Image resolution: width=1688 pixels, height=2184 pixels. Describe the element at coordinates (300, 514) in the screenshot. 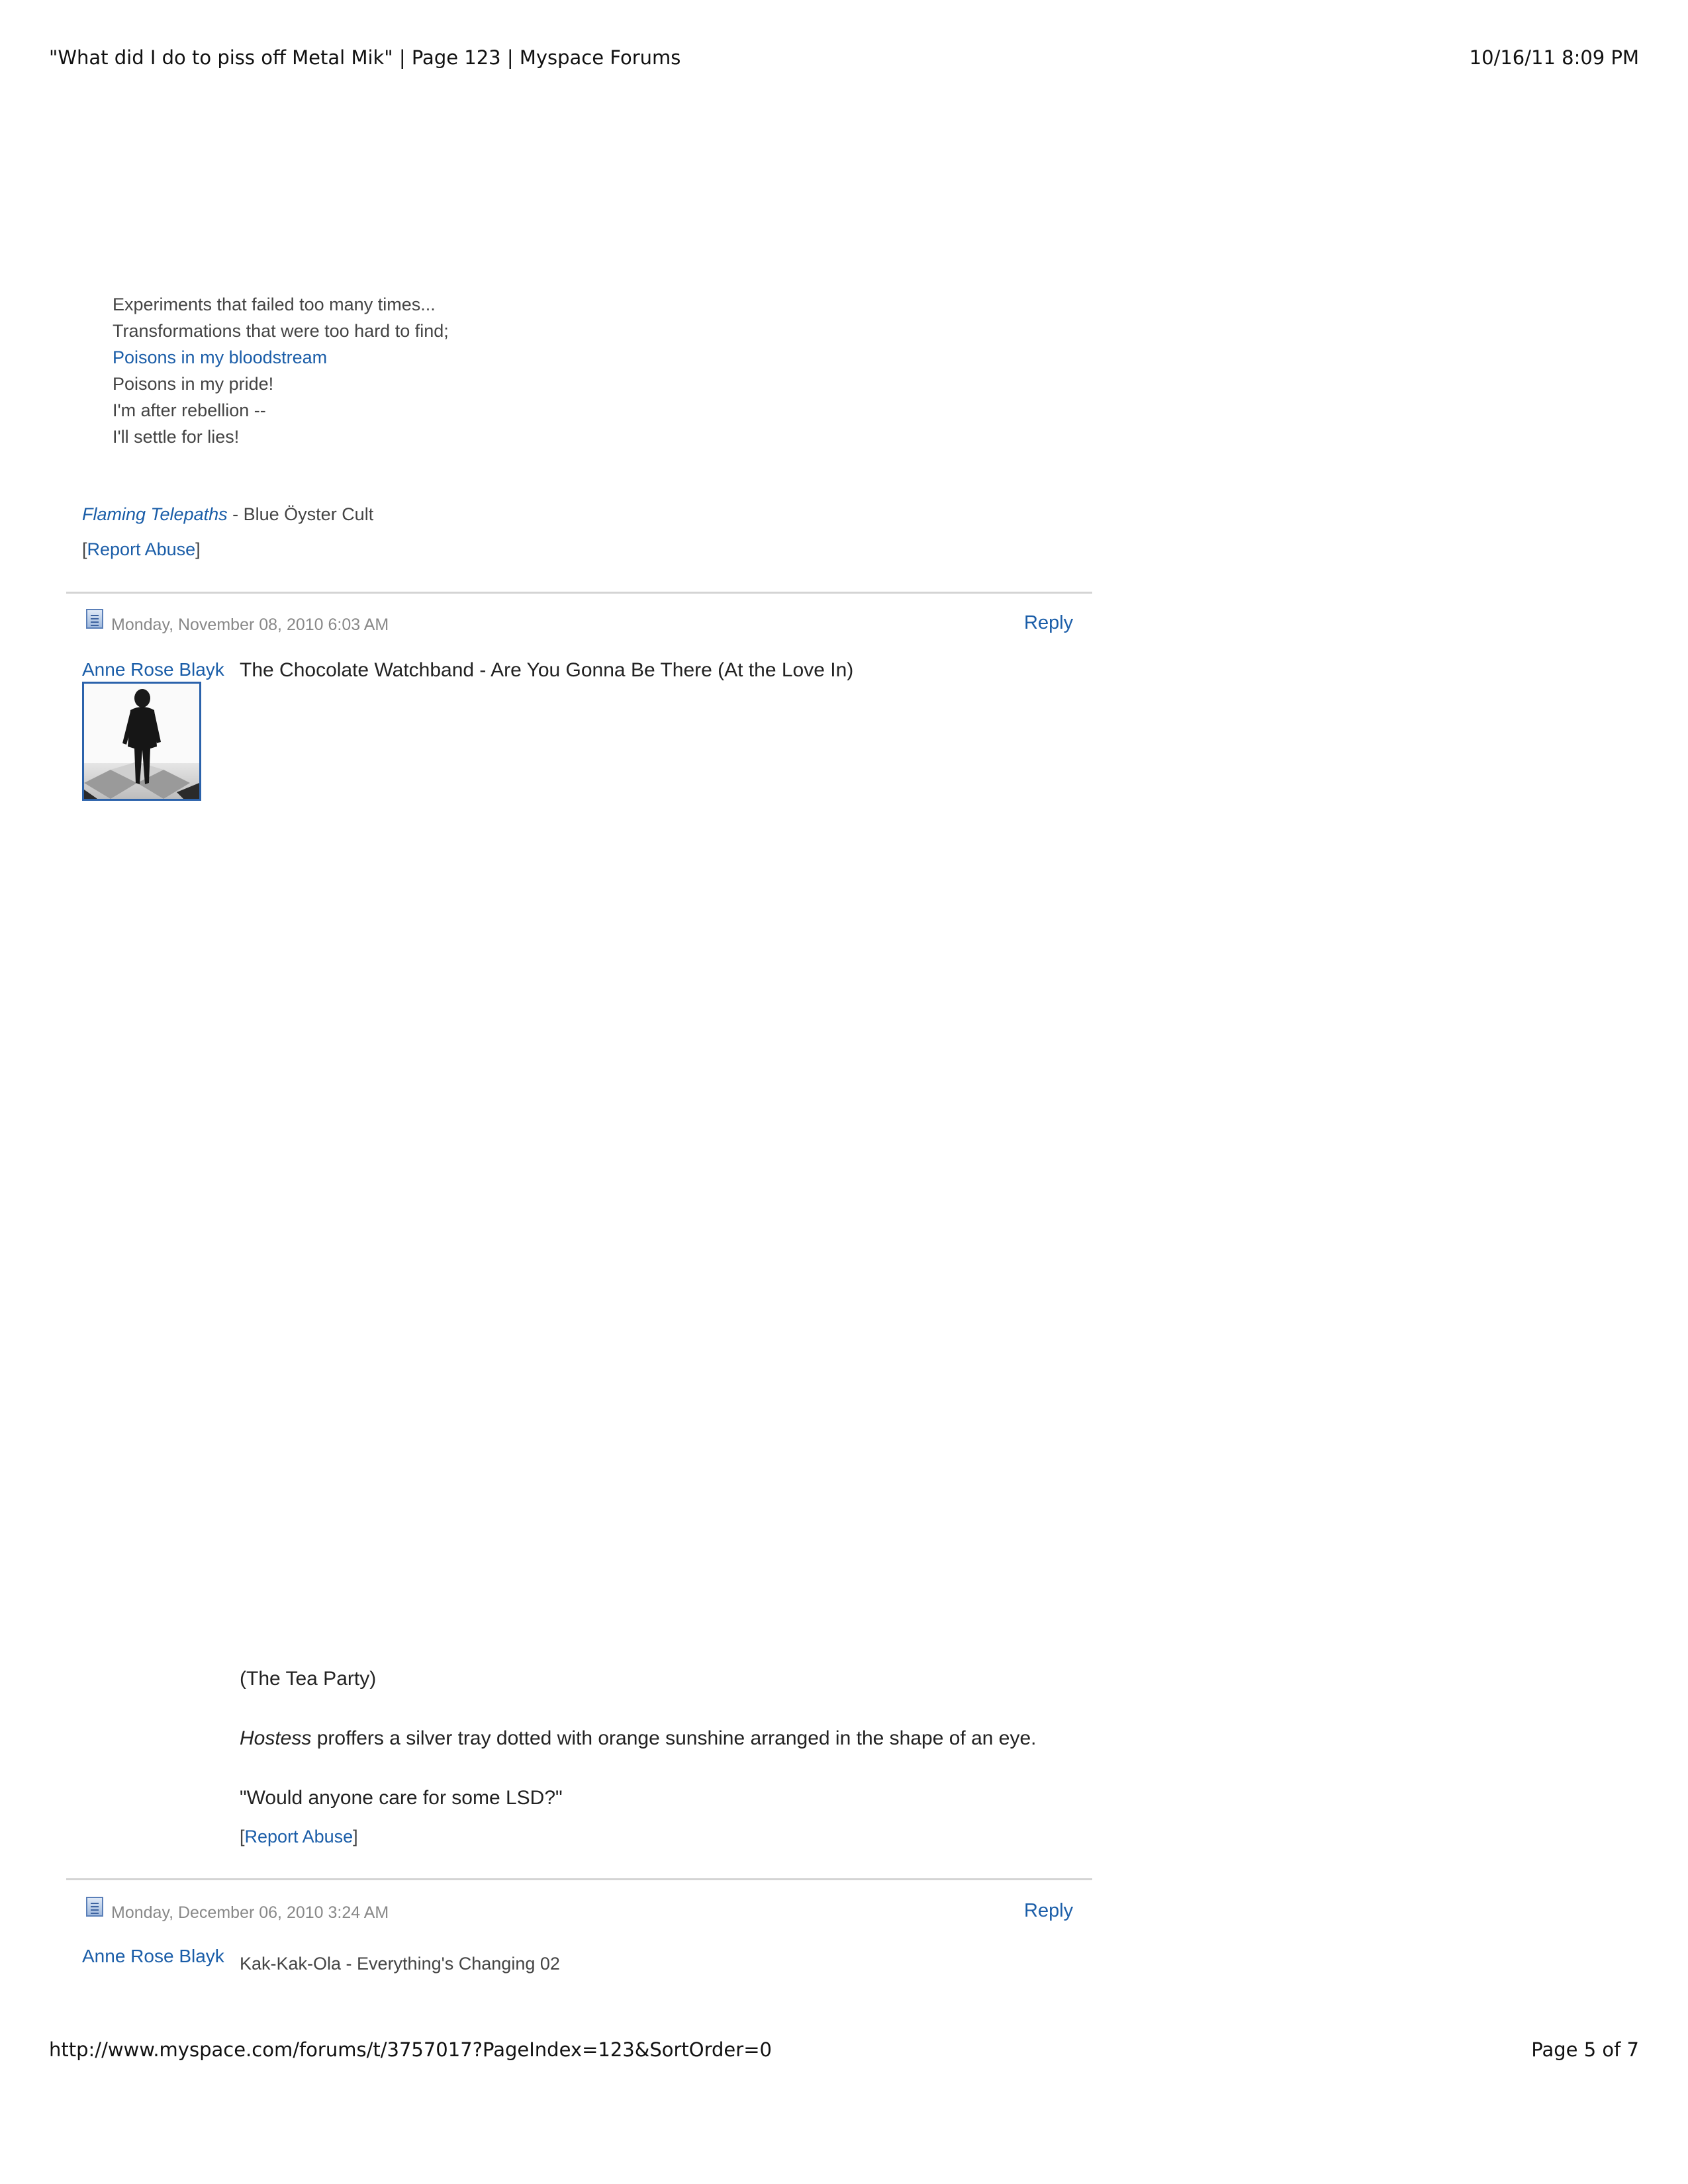

I see `song-artist: - Blue Öyster Cult` at that location.